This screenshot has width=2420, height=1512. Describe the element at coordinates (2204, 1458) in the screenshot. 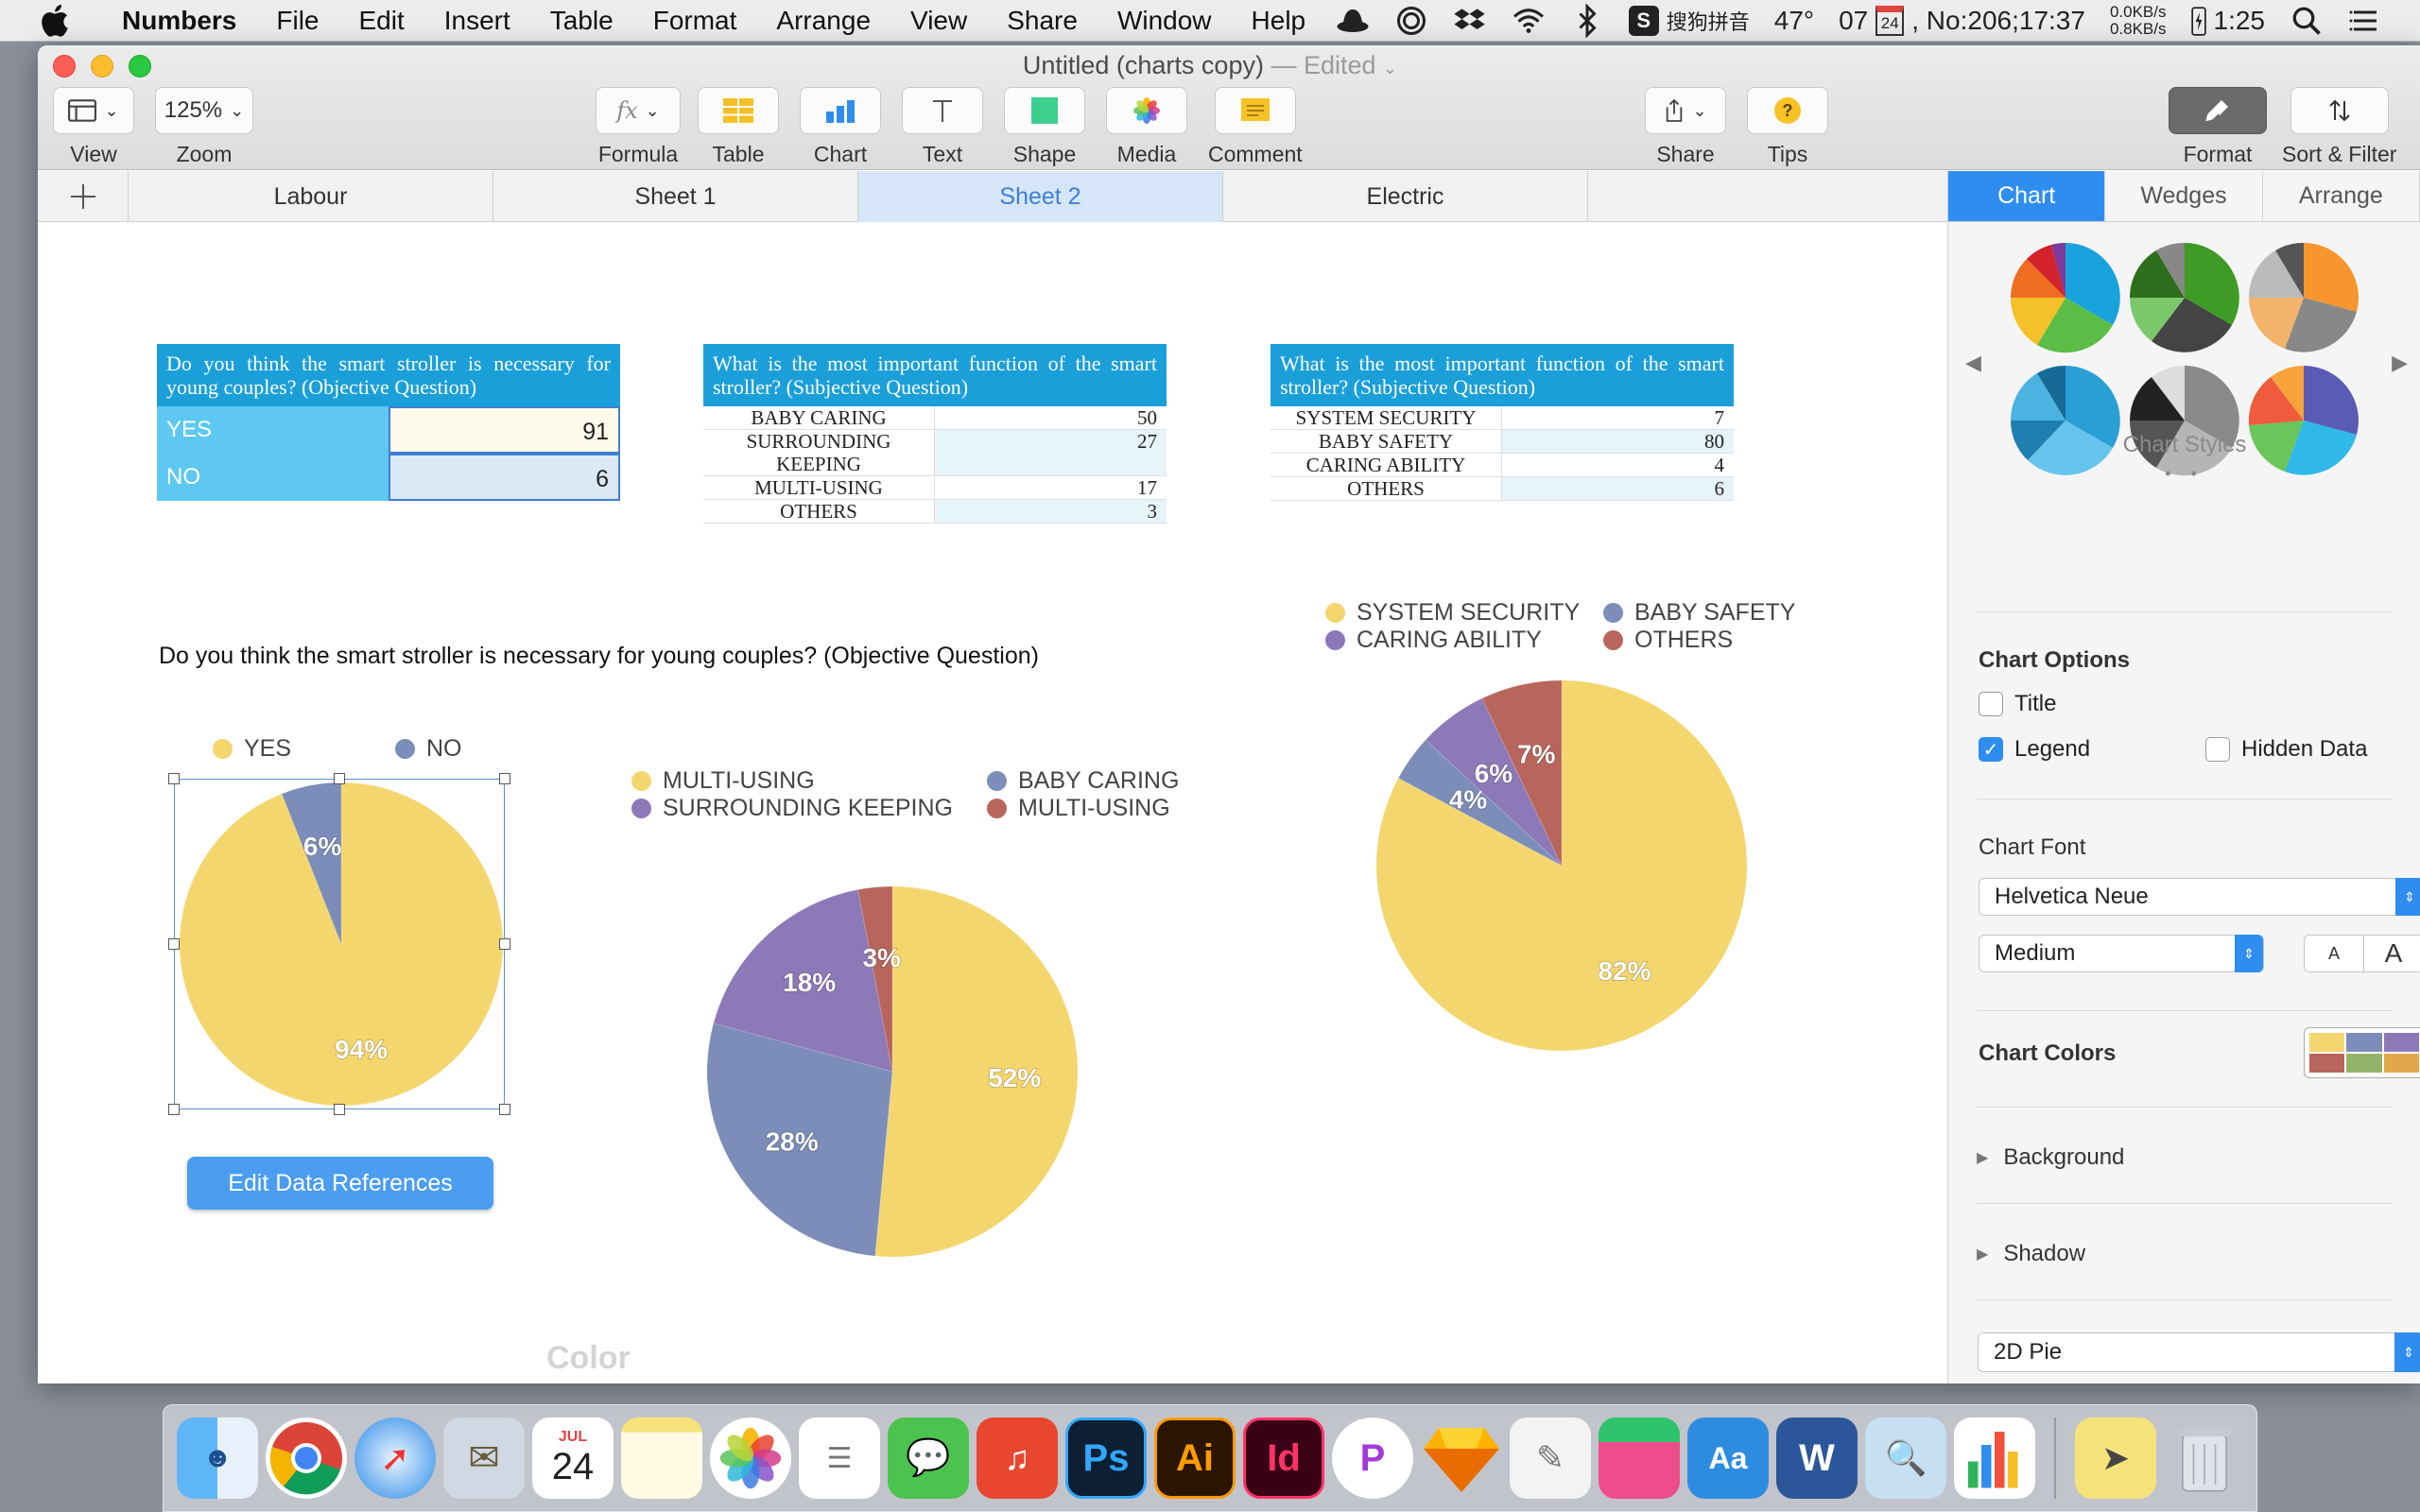

I see `trash-icon` at that location.